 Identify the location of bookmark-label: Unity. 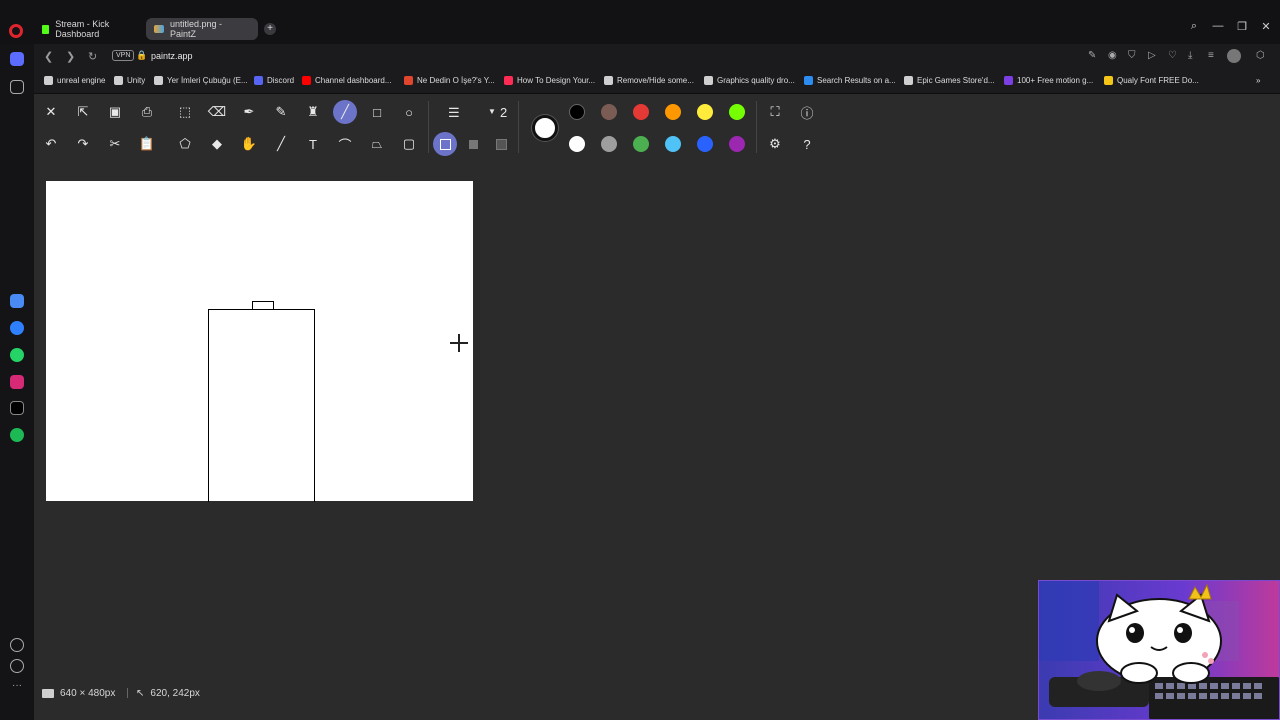
(136, 80).